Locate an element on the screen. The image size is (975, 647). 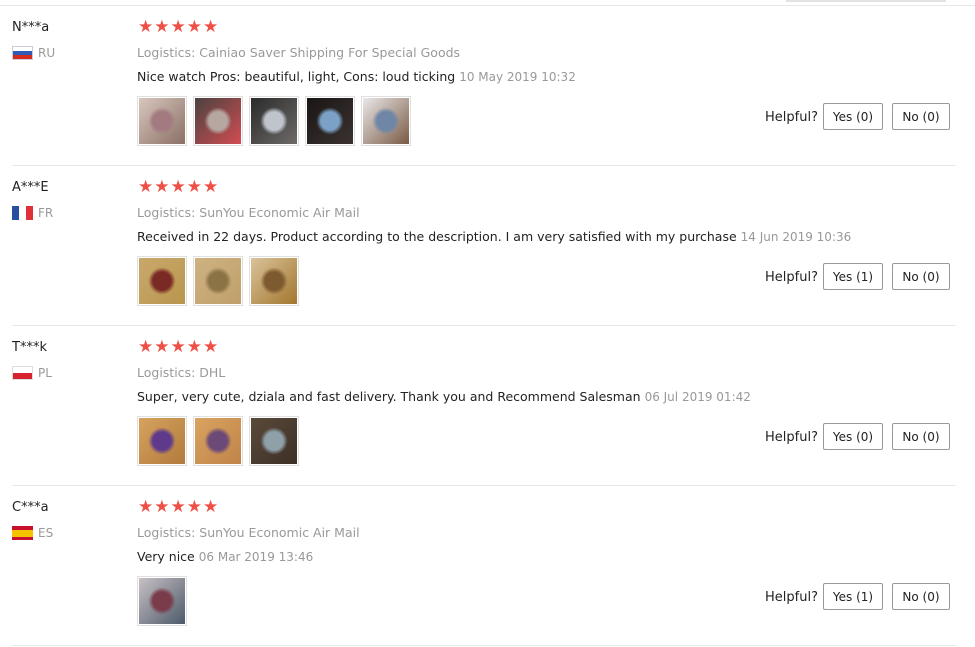
reviewer-country: ES is located at coordinates (32, 533).